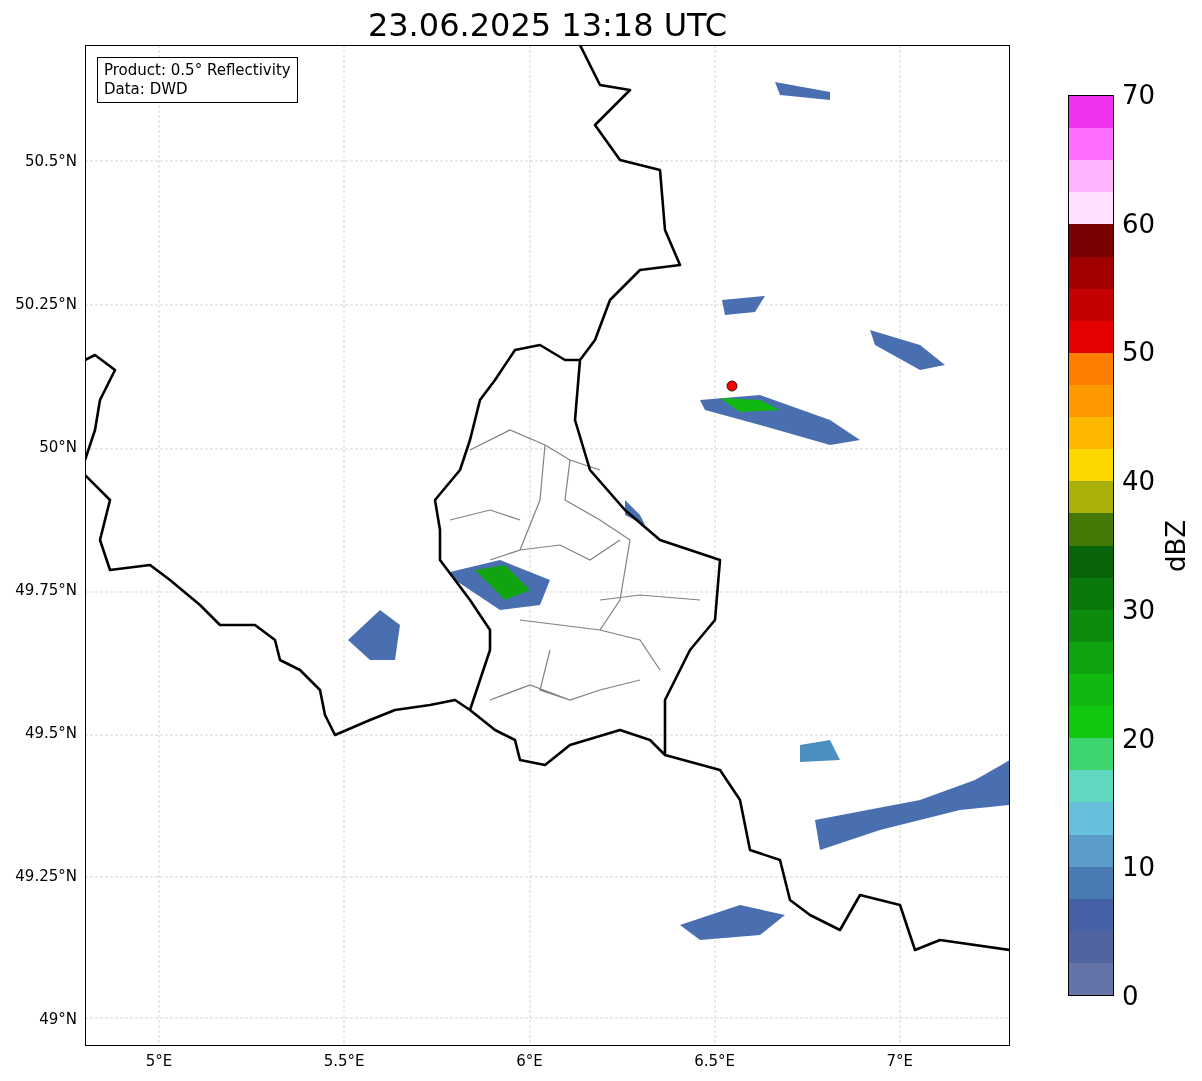  What do you see at coordinates (58, 1019) in the screenshot?
I see `latitude-tick-label: 49°N` at bounding box center [58, 1019].